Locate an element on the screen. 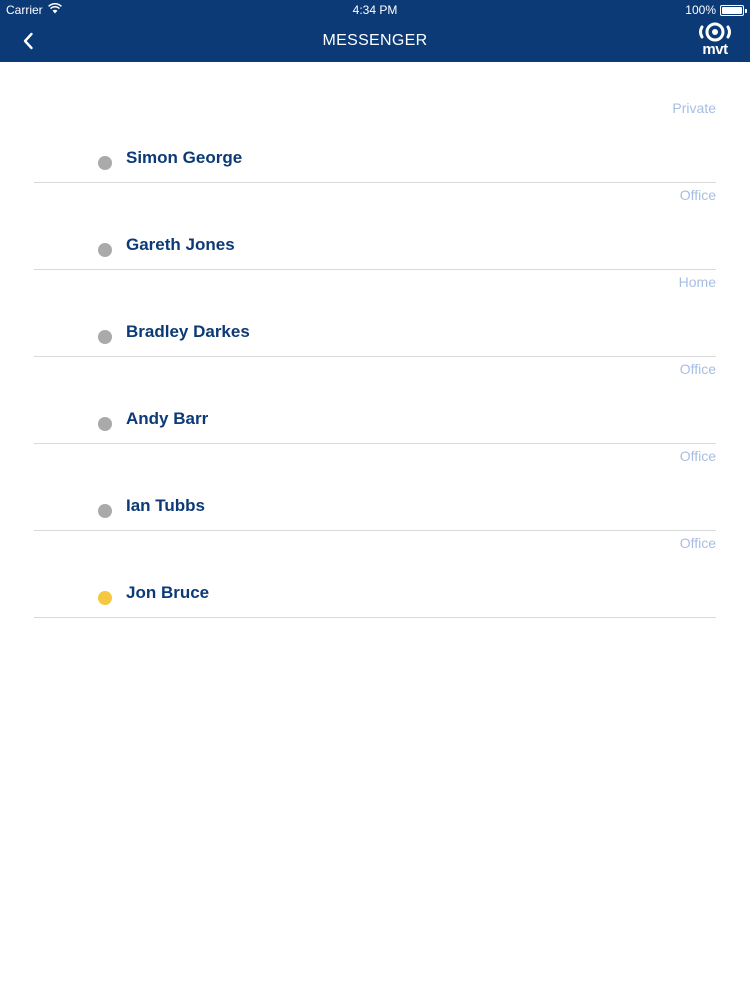 The image size is (750, 1000). contact-name: Jon Bruce is located at coordinates (168, 592).